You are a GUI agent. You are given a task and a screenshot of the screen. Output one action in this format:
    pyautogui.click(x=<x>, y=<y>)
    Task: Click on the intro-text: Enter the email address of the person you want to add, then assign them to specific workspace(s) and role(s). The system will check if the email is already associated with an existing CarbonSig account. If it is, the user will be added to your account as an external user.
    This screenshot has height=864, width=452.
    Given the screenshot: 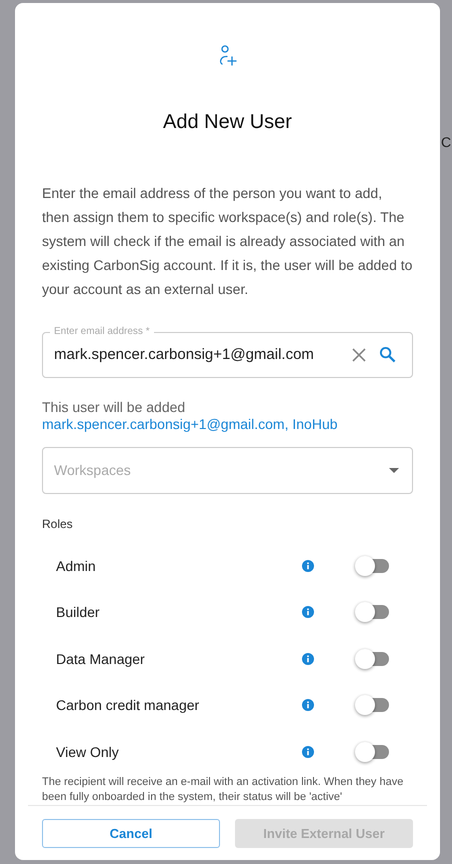 What is the action you would take?
    pyautogui.click(x=227, y=241)
    